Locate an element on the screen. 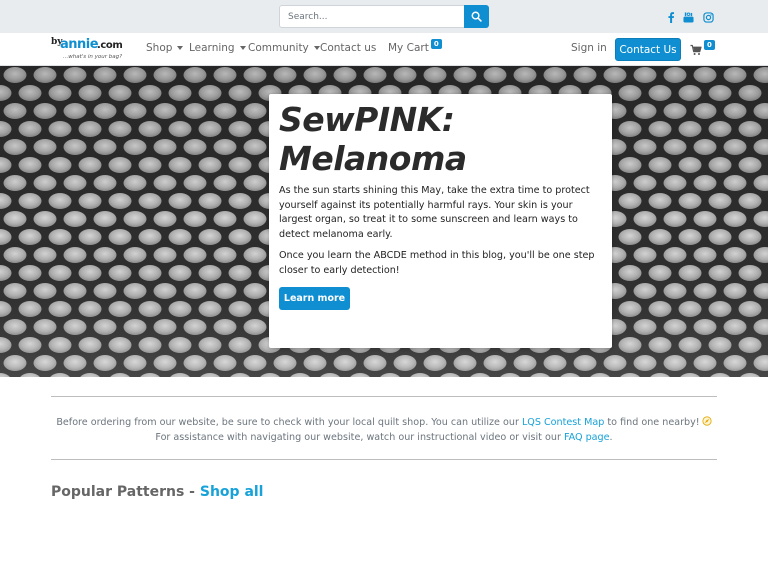 The width and height of the screenshot is (768, 576). learn-more-button: Learn more is located at coordinates (314, 298).